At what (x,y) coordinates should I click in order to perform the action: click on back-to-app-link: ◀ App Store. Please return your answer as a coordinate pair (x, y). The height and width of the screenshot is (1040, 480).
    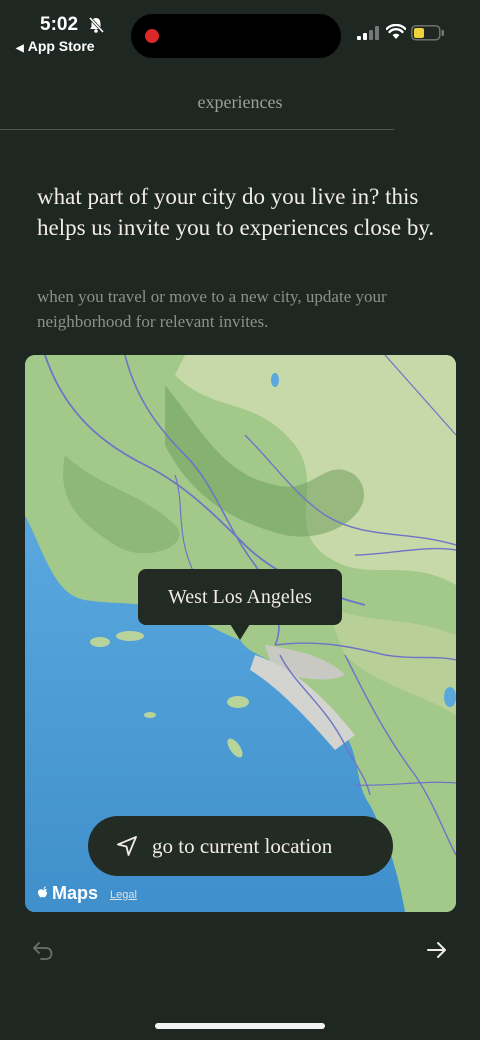
    Looking at the image, I should click on (55, 46).